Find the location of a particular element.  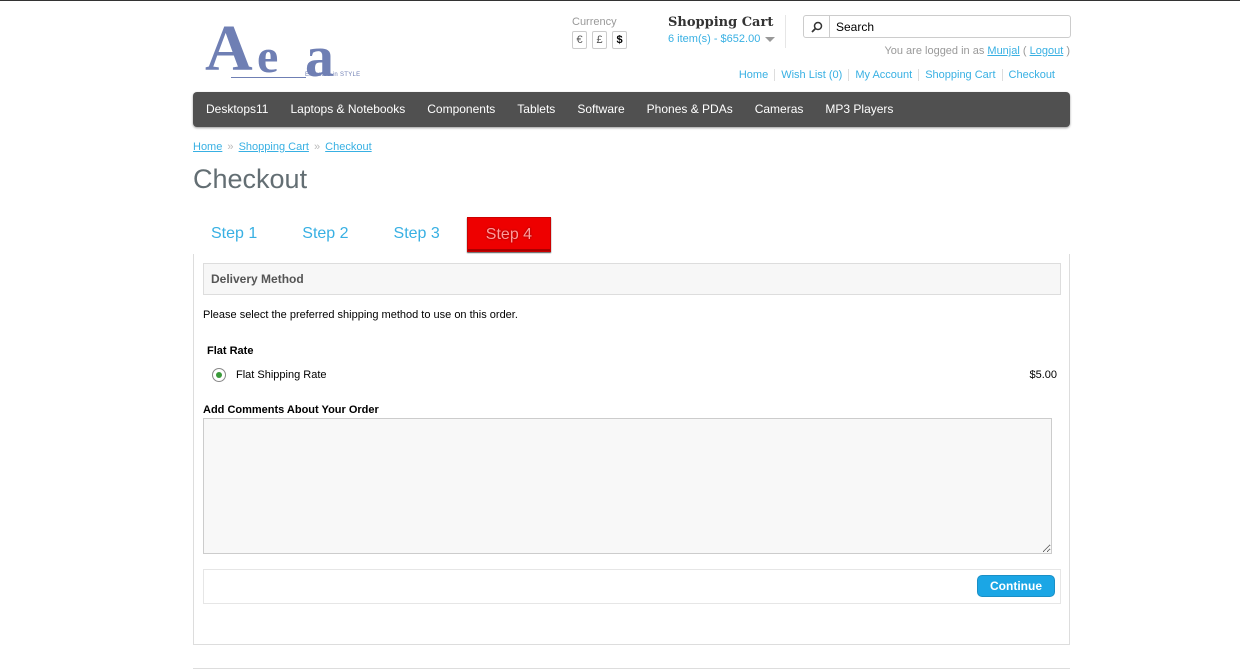

menu-item-cameras: Cameras is located at coordinates (779, 109).